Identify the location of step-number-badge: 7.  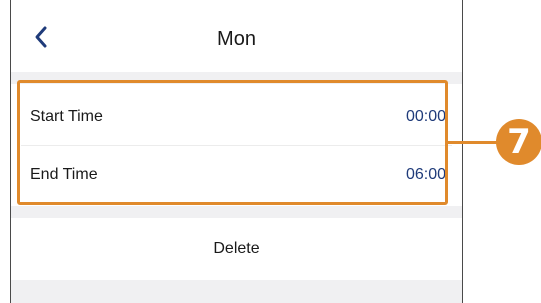
(518, 142).